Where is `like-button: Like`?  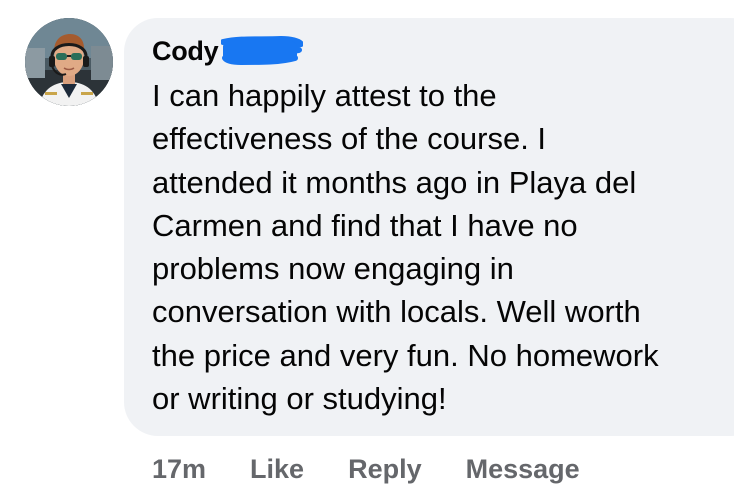 like-button: Like is located at coordinates (277, 469).